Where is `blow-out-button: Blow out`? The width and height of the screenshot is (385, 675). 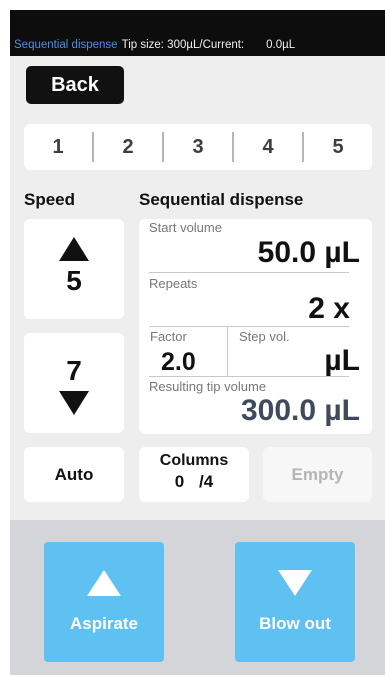
blow-out-button: Blow out is located at coordinates (295, 602).